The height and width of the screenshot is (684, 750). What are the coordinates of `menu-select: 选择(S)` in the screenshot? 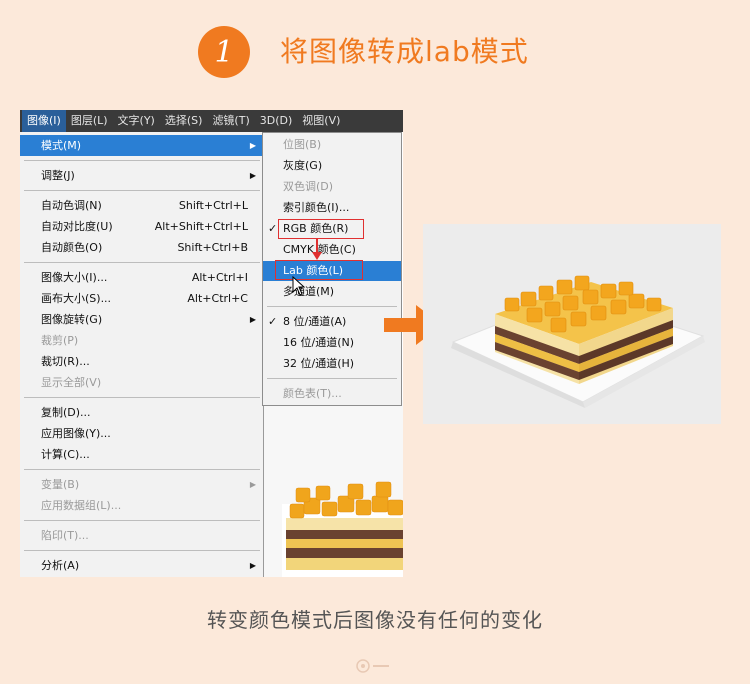 It's located at (184, 121).